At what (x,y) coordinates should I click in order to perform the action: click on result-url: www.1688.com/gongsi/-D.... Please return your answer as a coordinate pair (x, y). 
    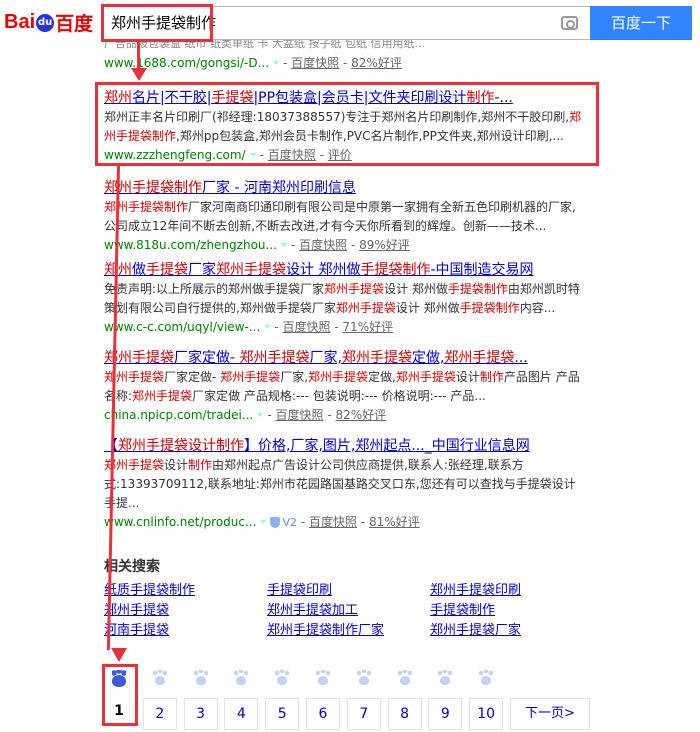
    Looking at the image, I should click on (186, 63).